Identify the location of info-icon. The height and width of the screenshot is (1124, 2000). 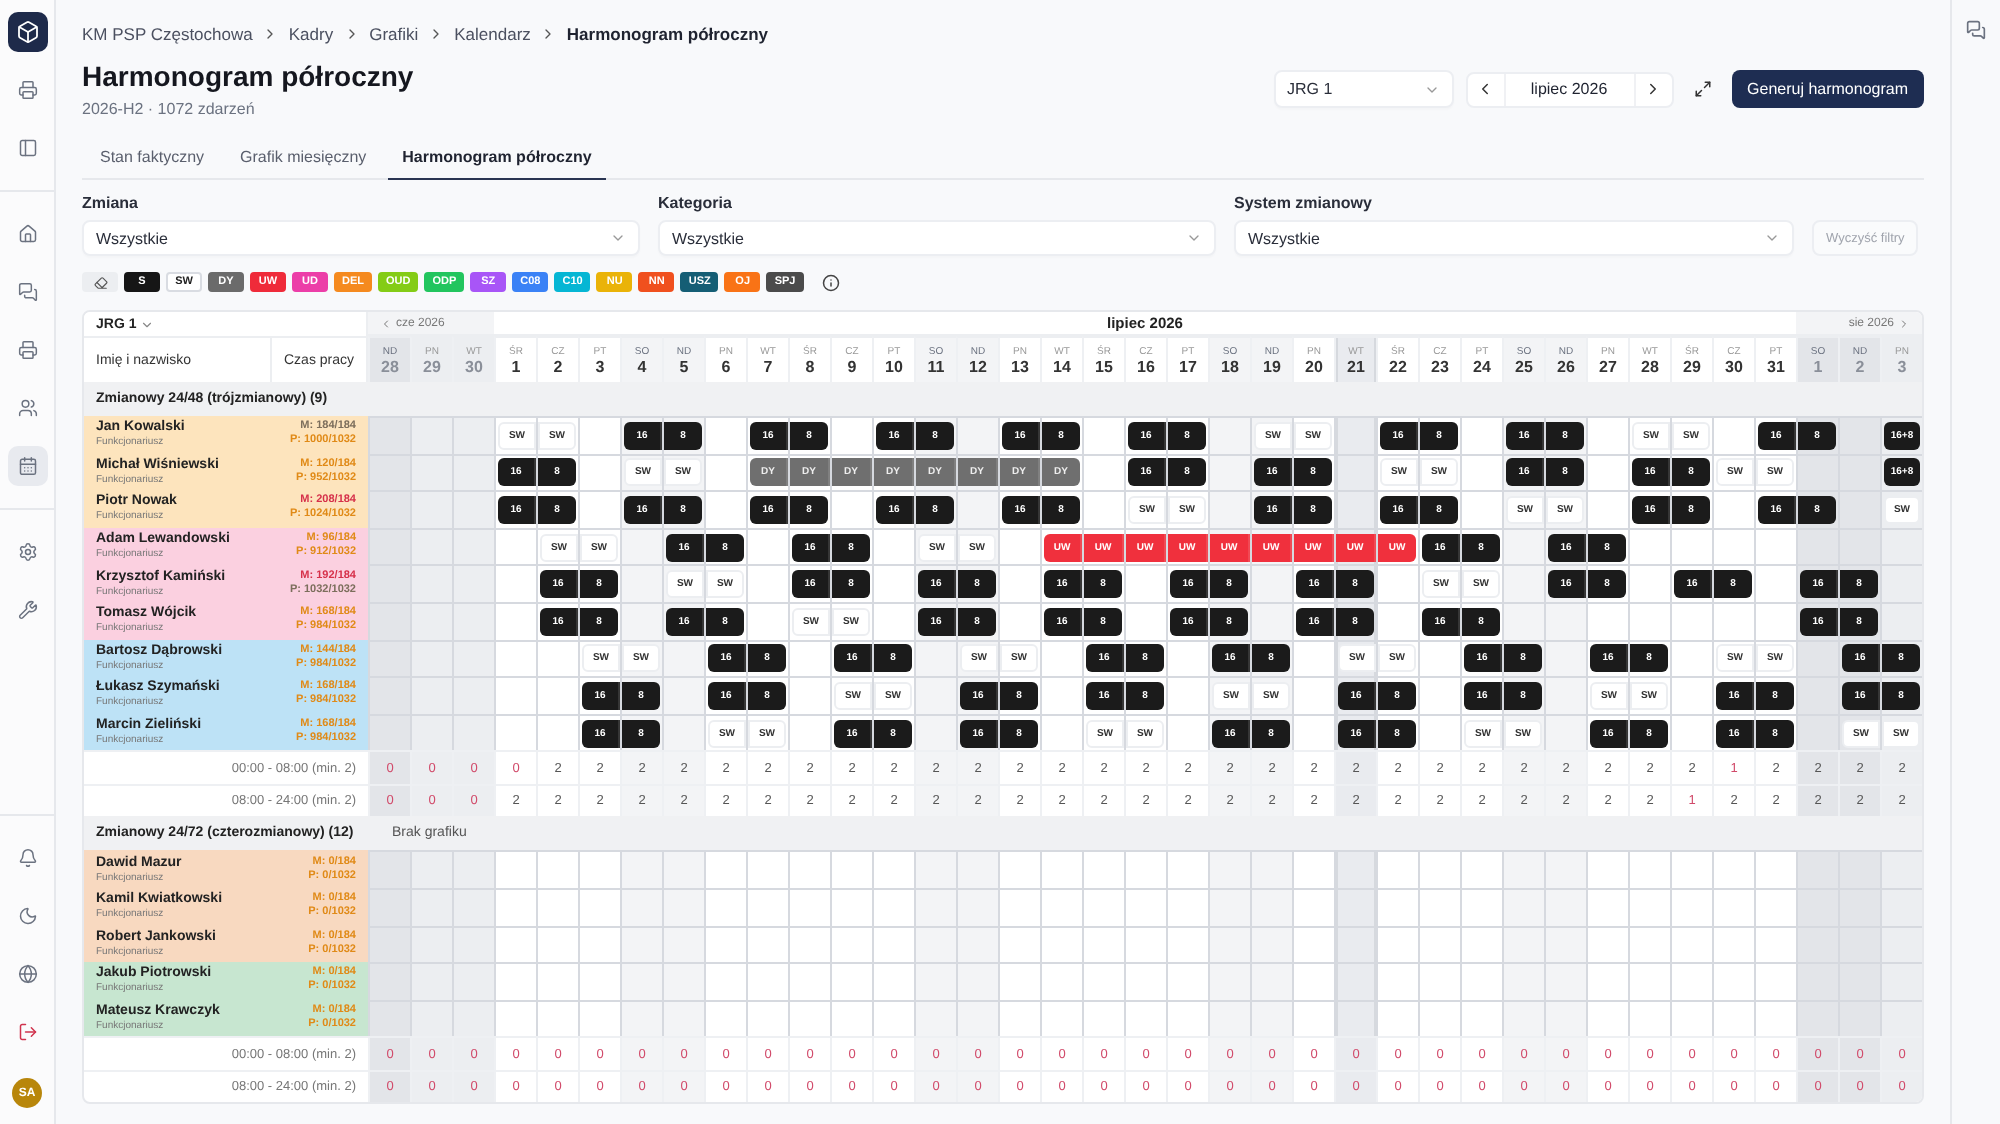
(830, 282).